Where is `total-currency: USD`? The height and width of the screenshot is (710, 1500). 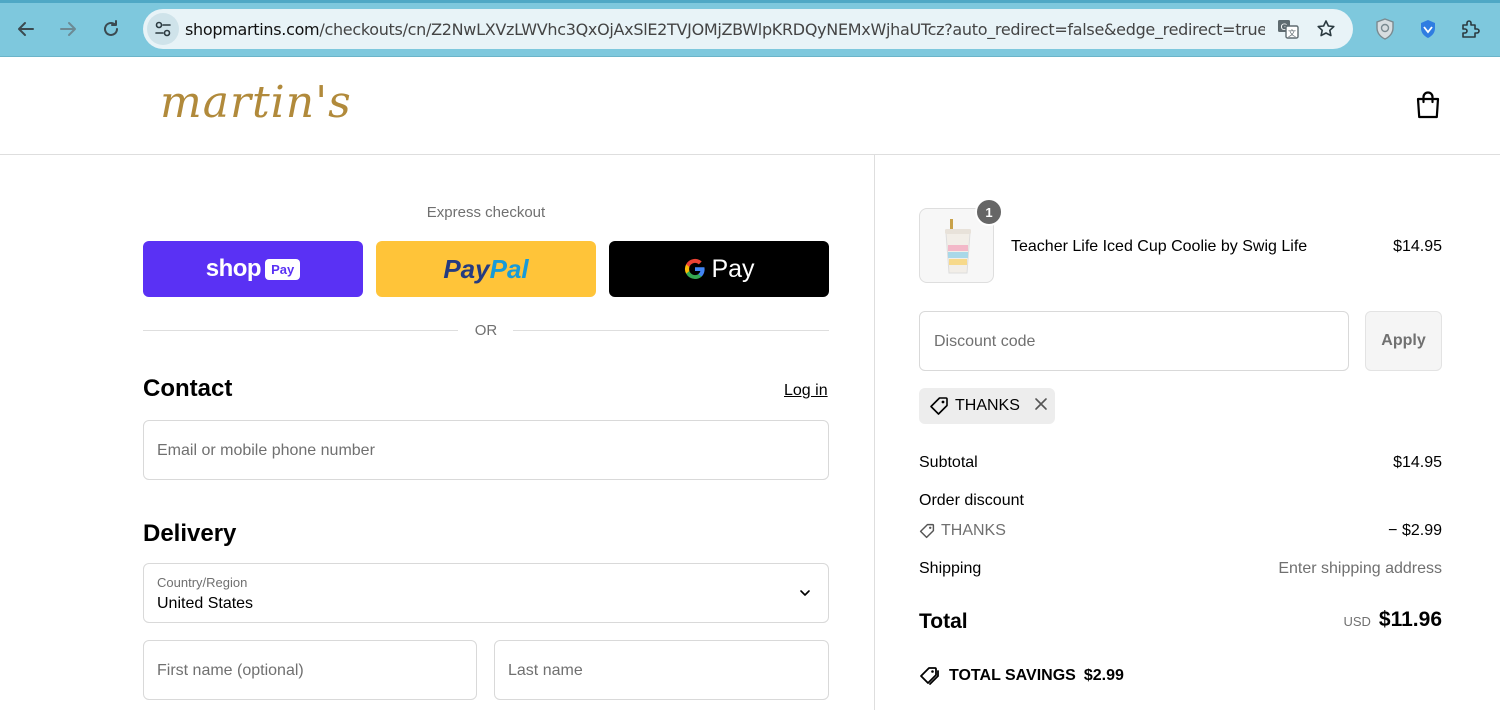
total-currency: USD is located at coordinates (1357, 621).